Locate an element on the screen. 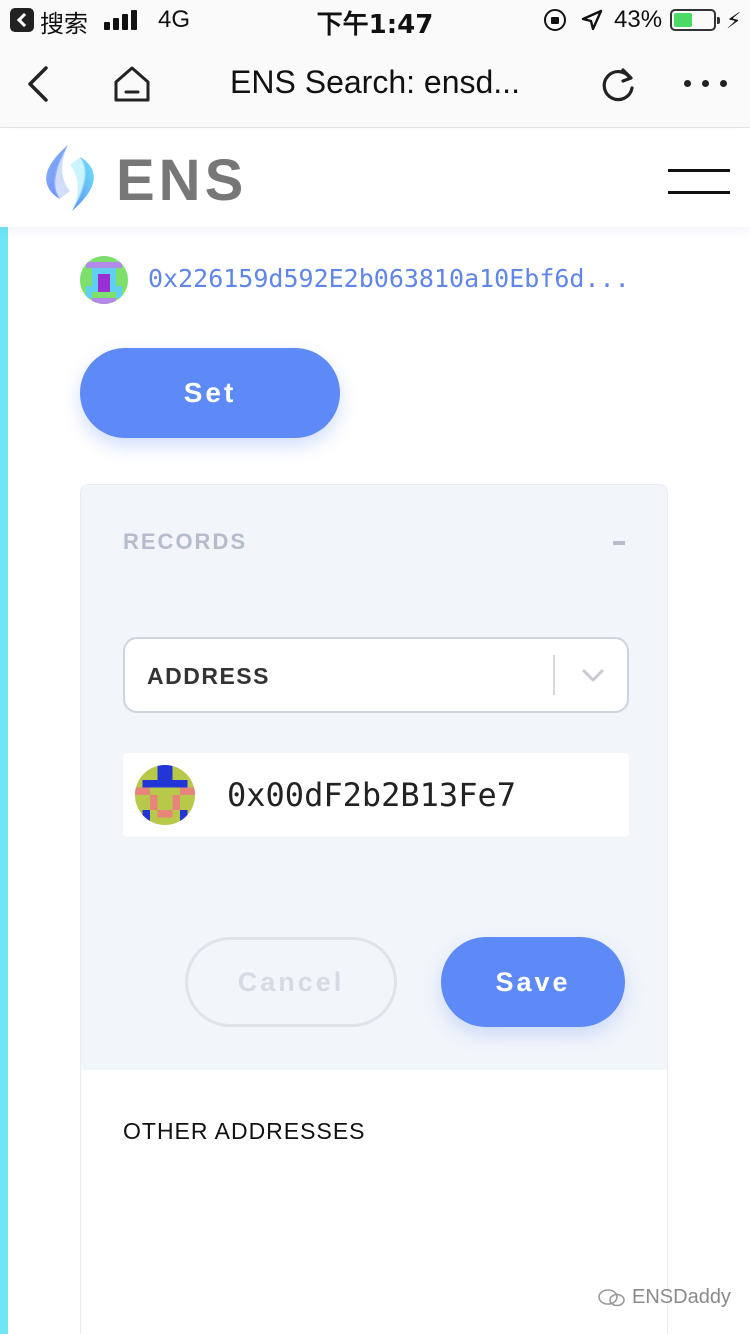 The height and width of the screenshot is (1334, 750). address-input-container is located at coordinates (376, 795).